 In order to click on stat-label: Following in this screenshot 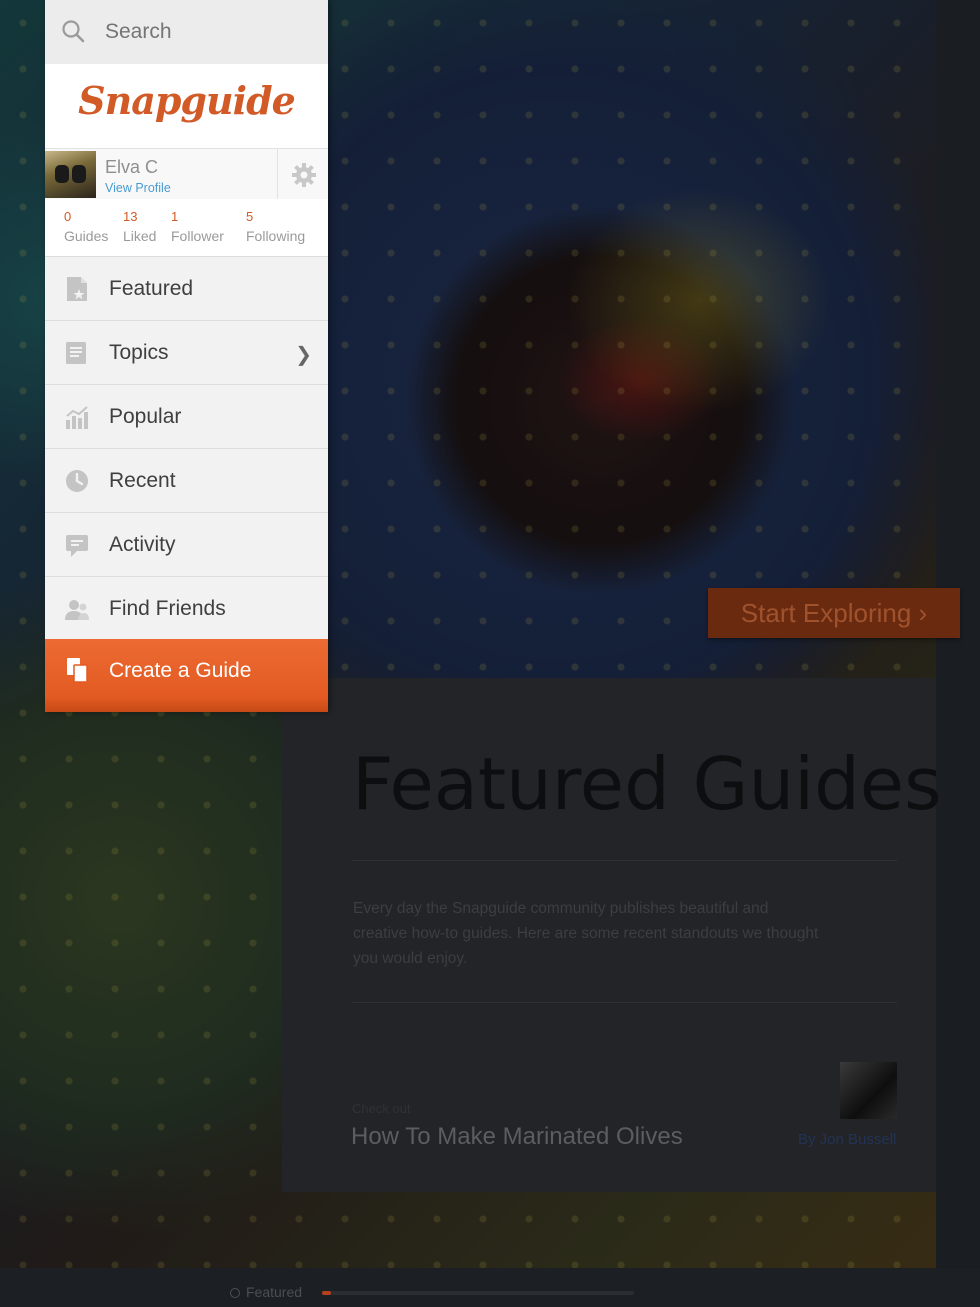, I will do `click(276, 236)`.